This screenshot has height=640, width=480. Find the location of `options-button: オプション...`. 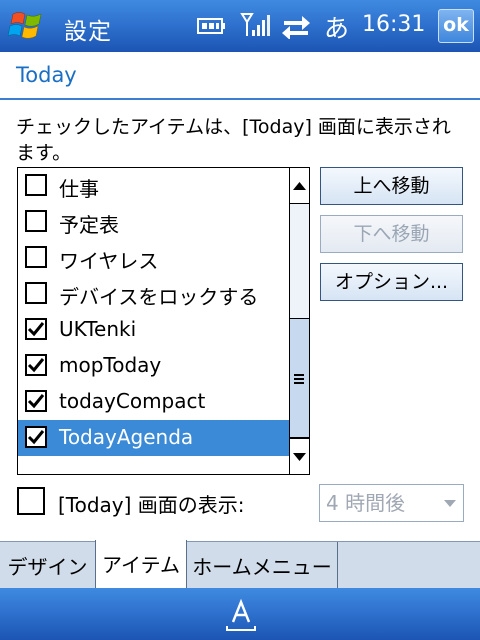

options-button: オプション... is located at coordinates (391, 282).